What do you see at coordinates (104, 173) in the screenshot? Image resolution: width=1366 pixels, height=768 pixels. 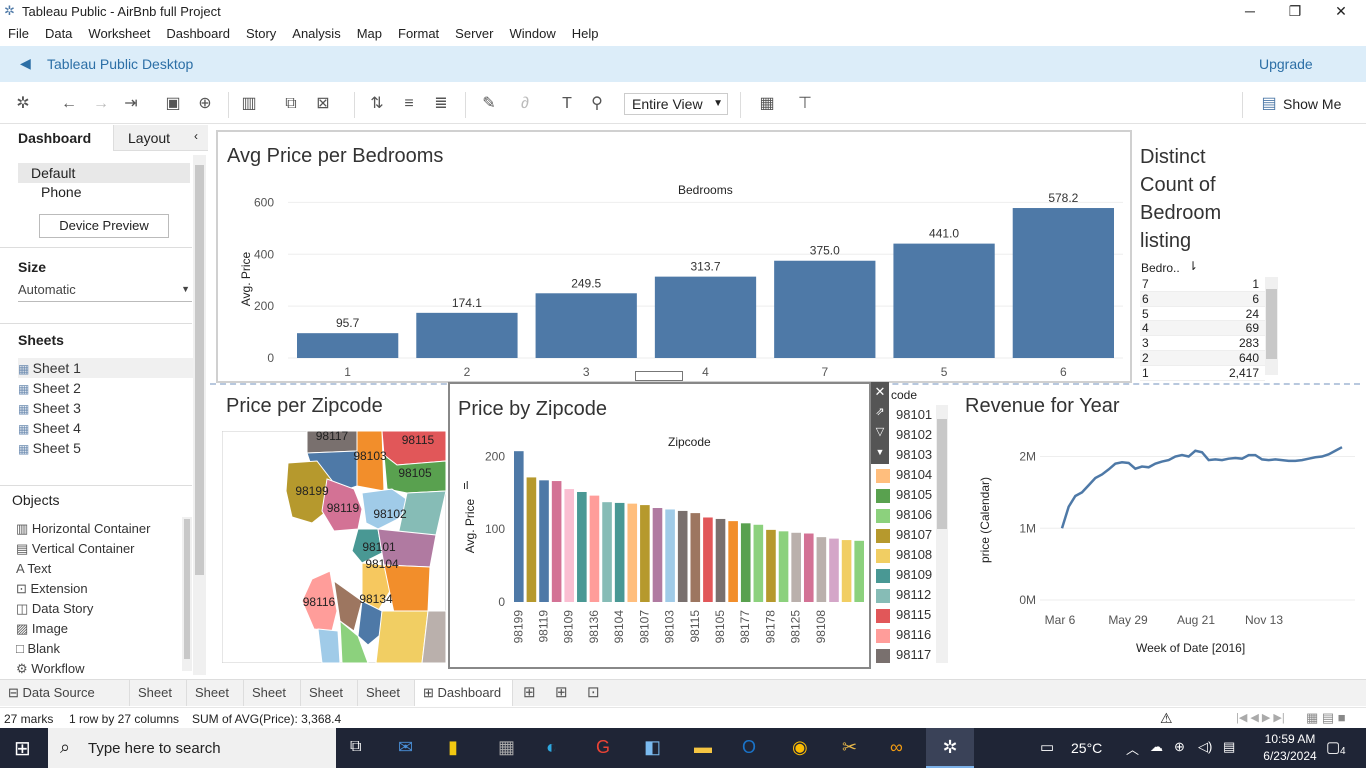 I see `device-default: Default` at bounding box center [104, 173].